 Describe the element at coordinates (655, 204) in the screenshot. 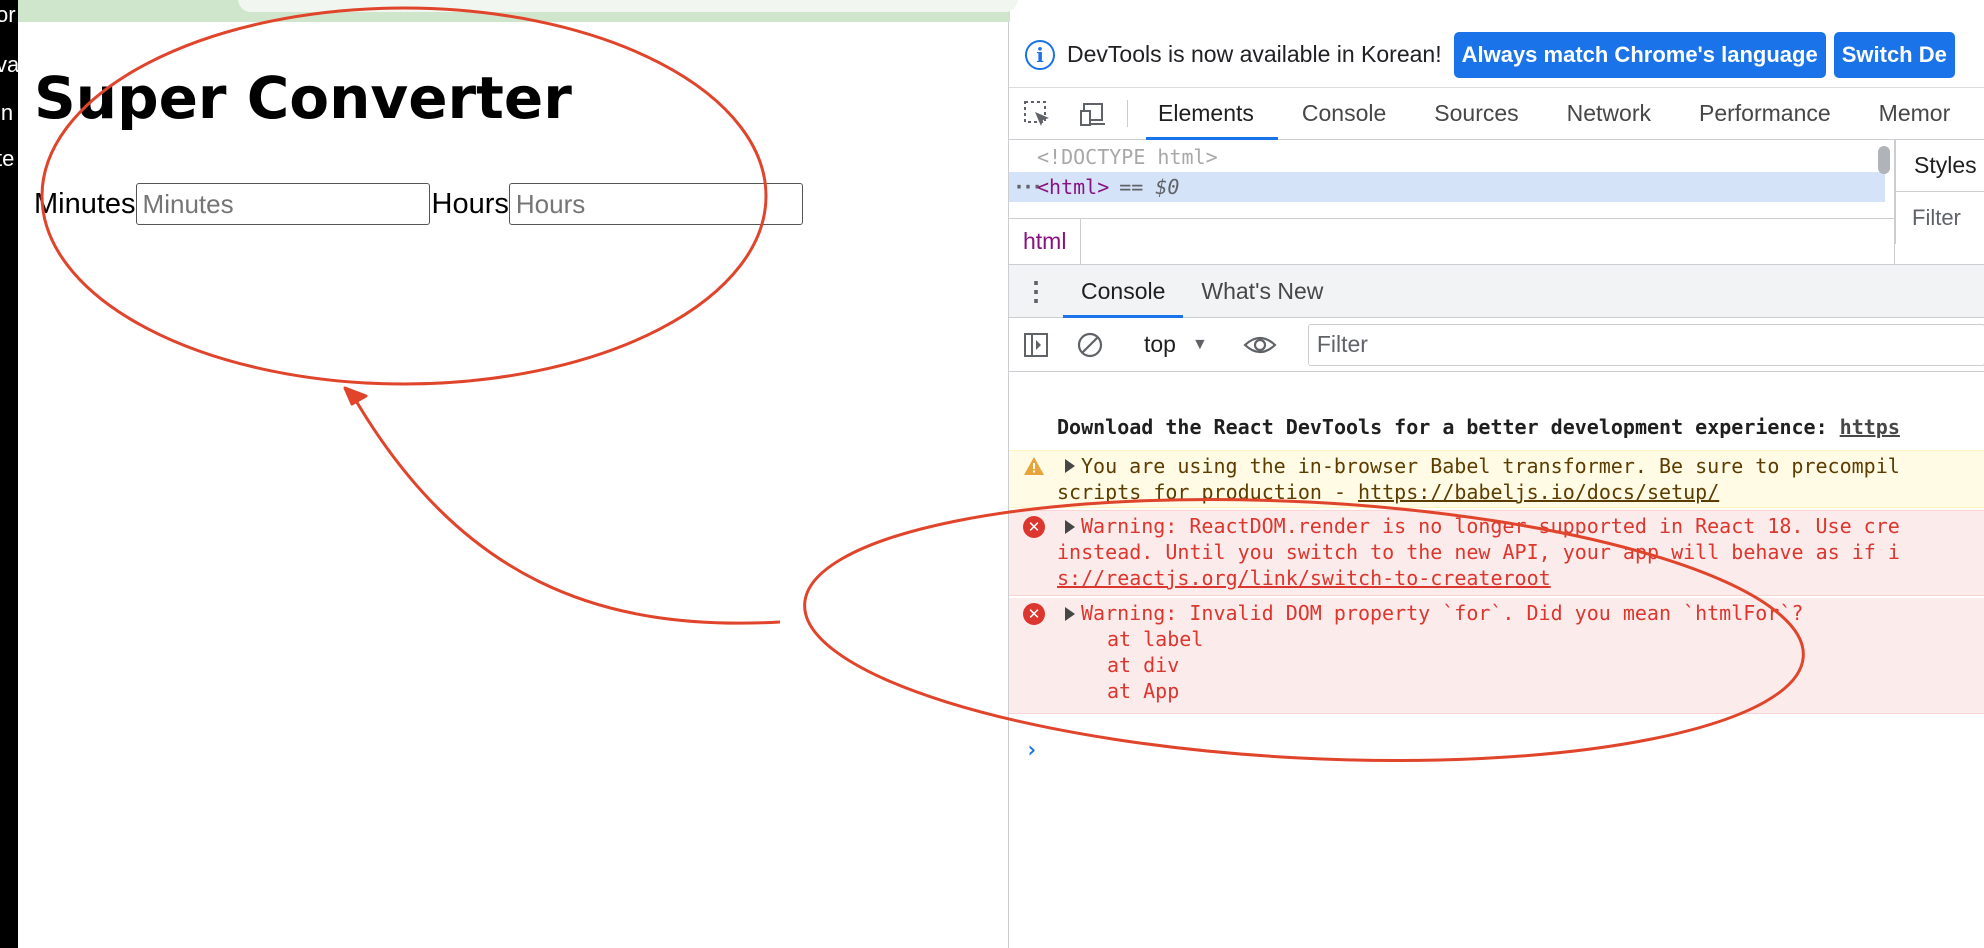

I see `hours-input` at that location.